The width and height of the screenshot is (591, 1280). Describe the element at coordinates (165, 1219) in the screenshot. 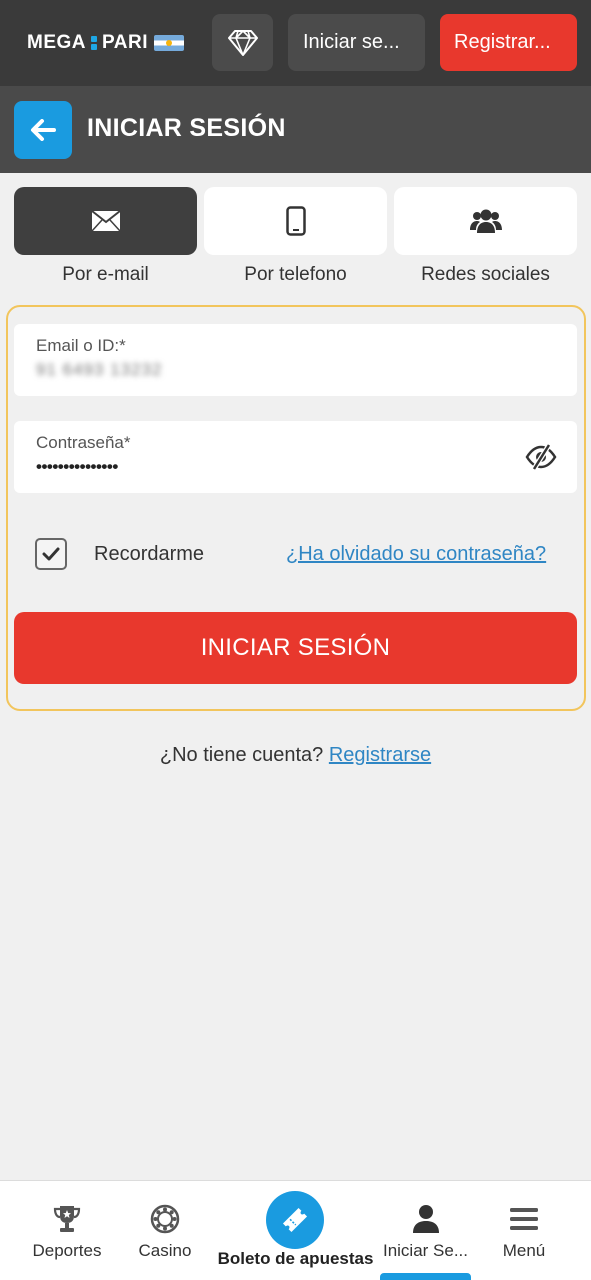

I see `casino-chip-icon` at that location.